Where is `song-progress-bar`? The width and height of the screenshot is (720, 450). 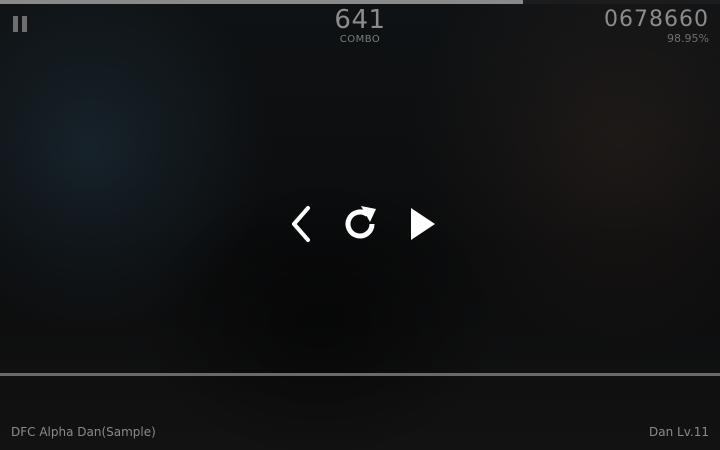
song-progress-bar is located at coordinates (360, 2).